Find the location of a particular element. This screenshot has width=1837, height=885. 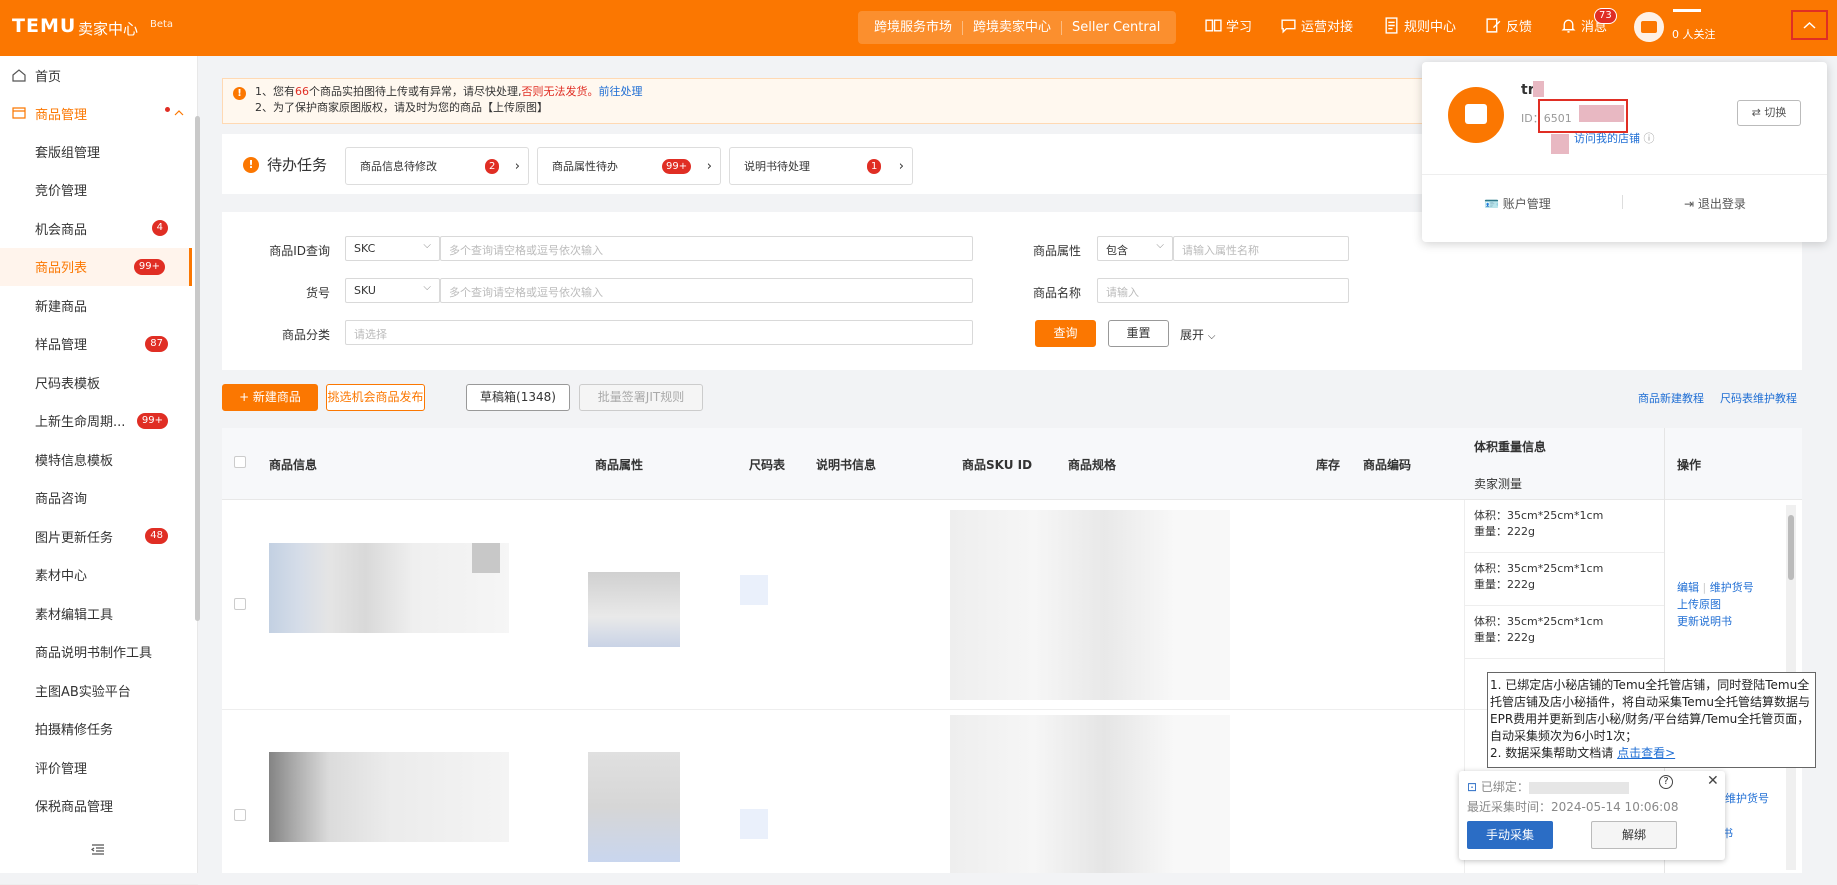

col-product-code: 商品编码 is located at coordinates (1387, 465).